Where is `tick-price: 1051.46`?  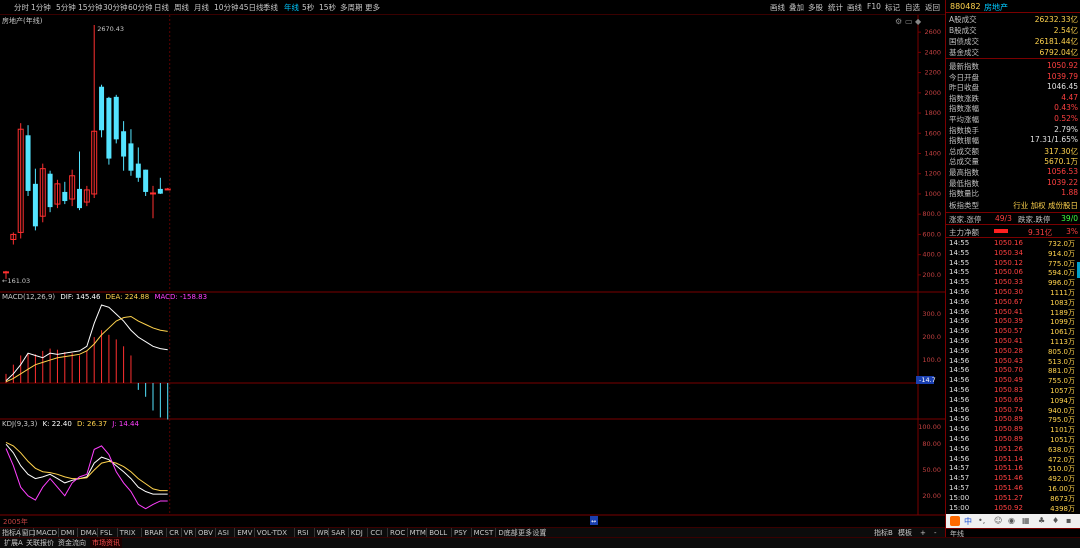
tick-price: 1051.46 is located at coordinates (1008, 478).